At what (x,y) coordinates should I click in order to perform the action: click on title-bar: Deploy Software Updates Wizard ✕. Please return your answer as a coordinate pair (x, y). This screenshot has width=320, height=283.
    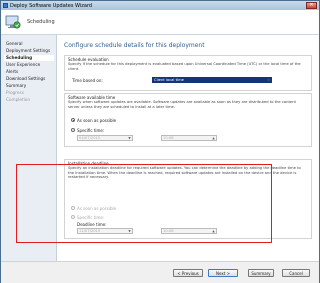
    Looking at the image, I should click on (160, 5).